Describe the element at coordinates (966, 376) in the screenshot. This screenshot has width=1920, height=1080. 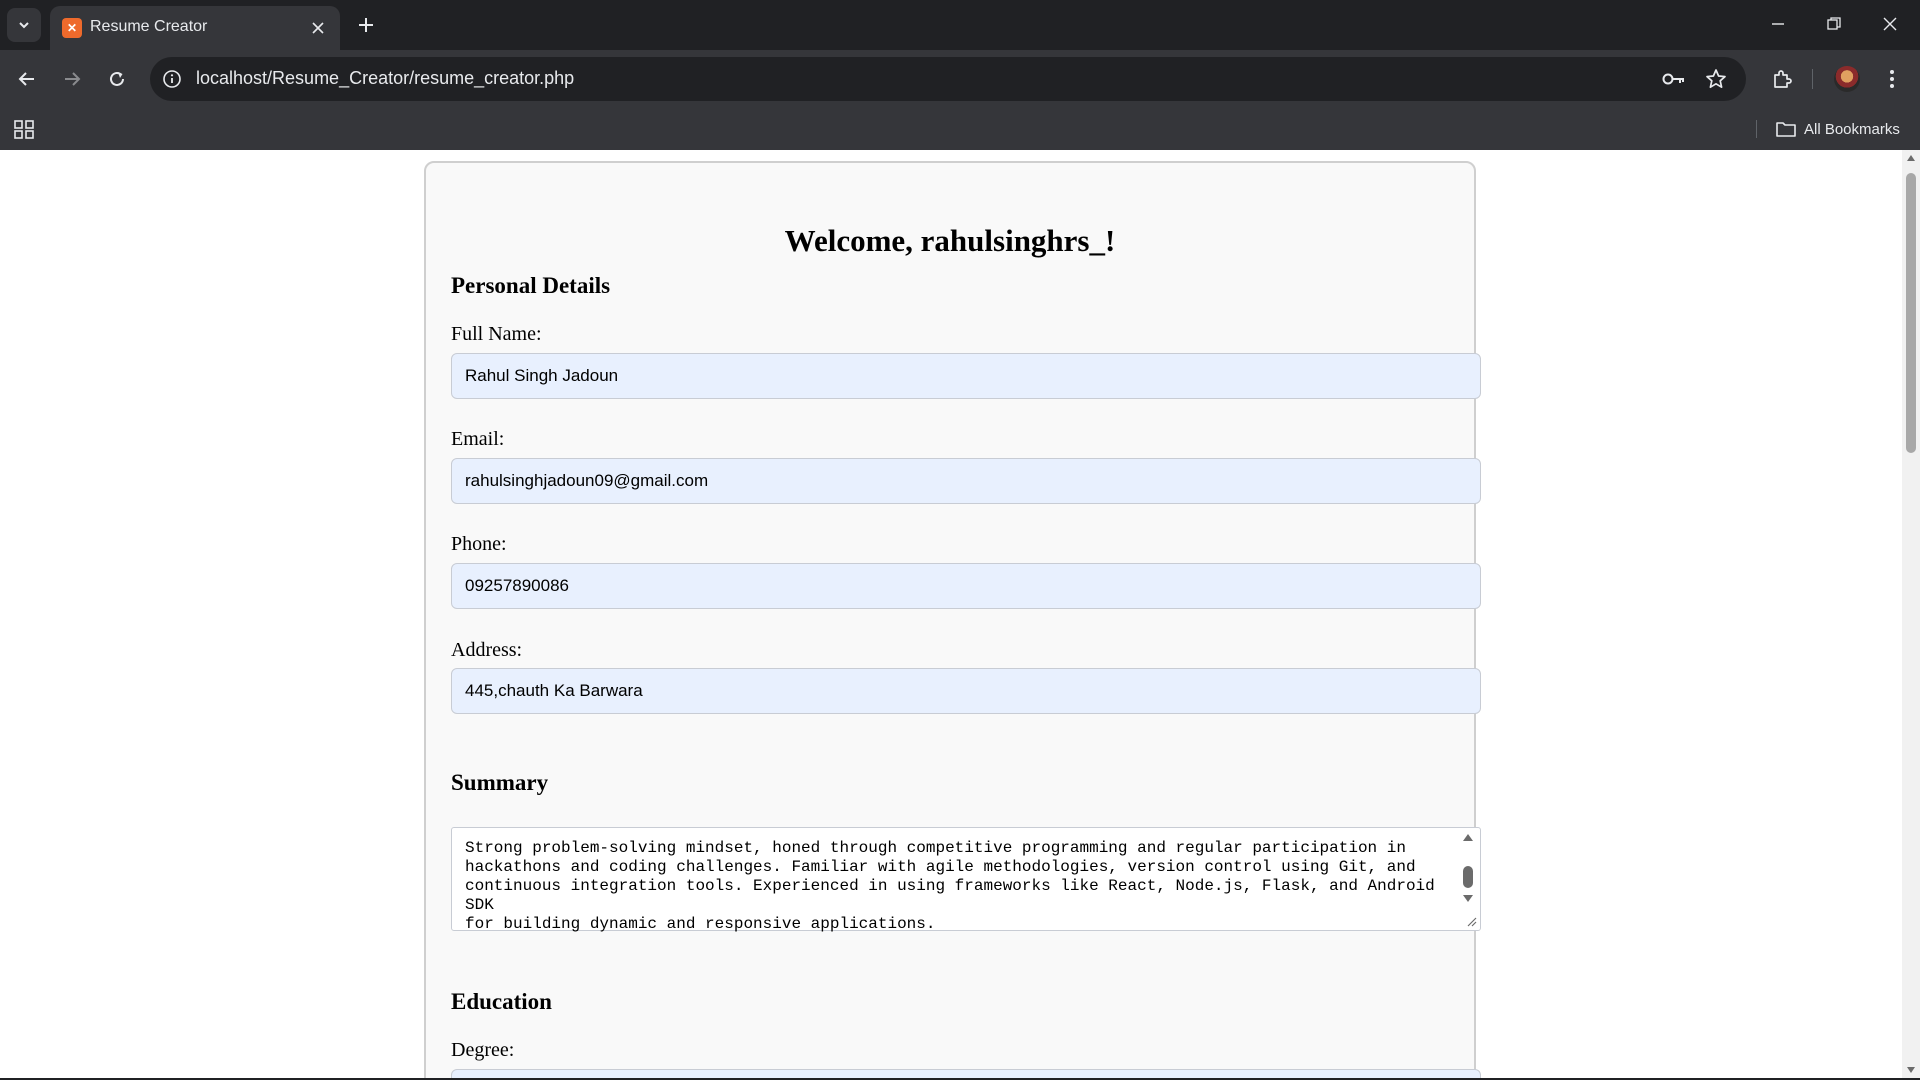
I see `full-name-field: Rahul Singh Jadoun` at that location.